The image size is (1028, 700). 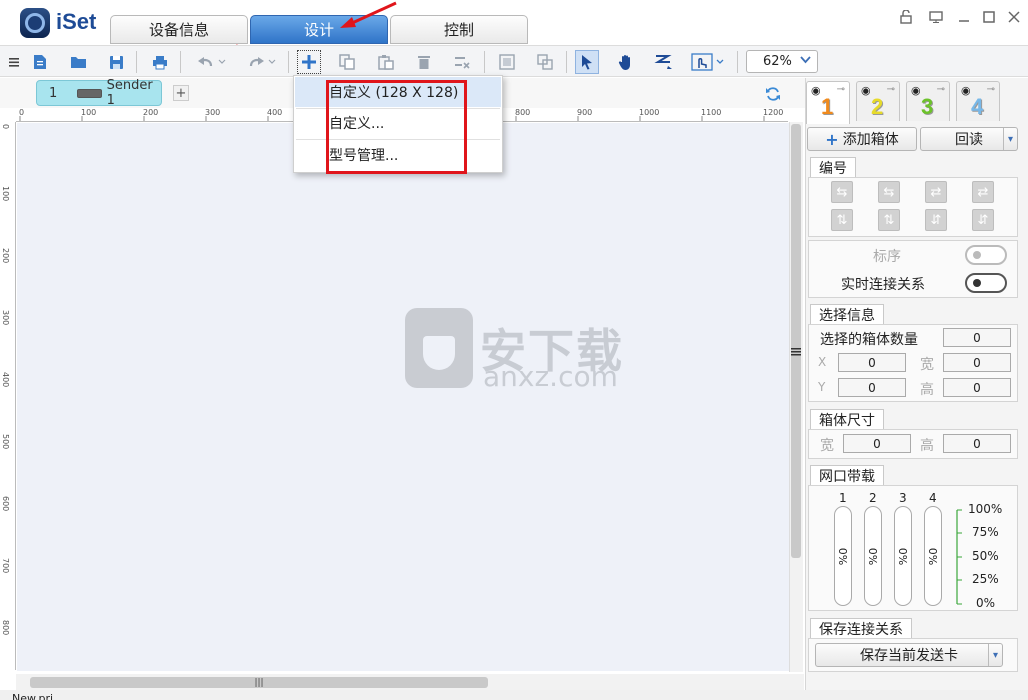 I want to click on sender-tab-number: 1, so click(x=53, y=93).